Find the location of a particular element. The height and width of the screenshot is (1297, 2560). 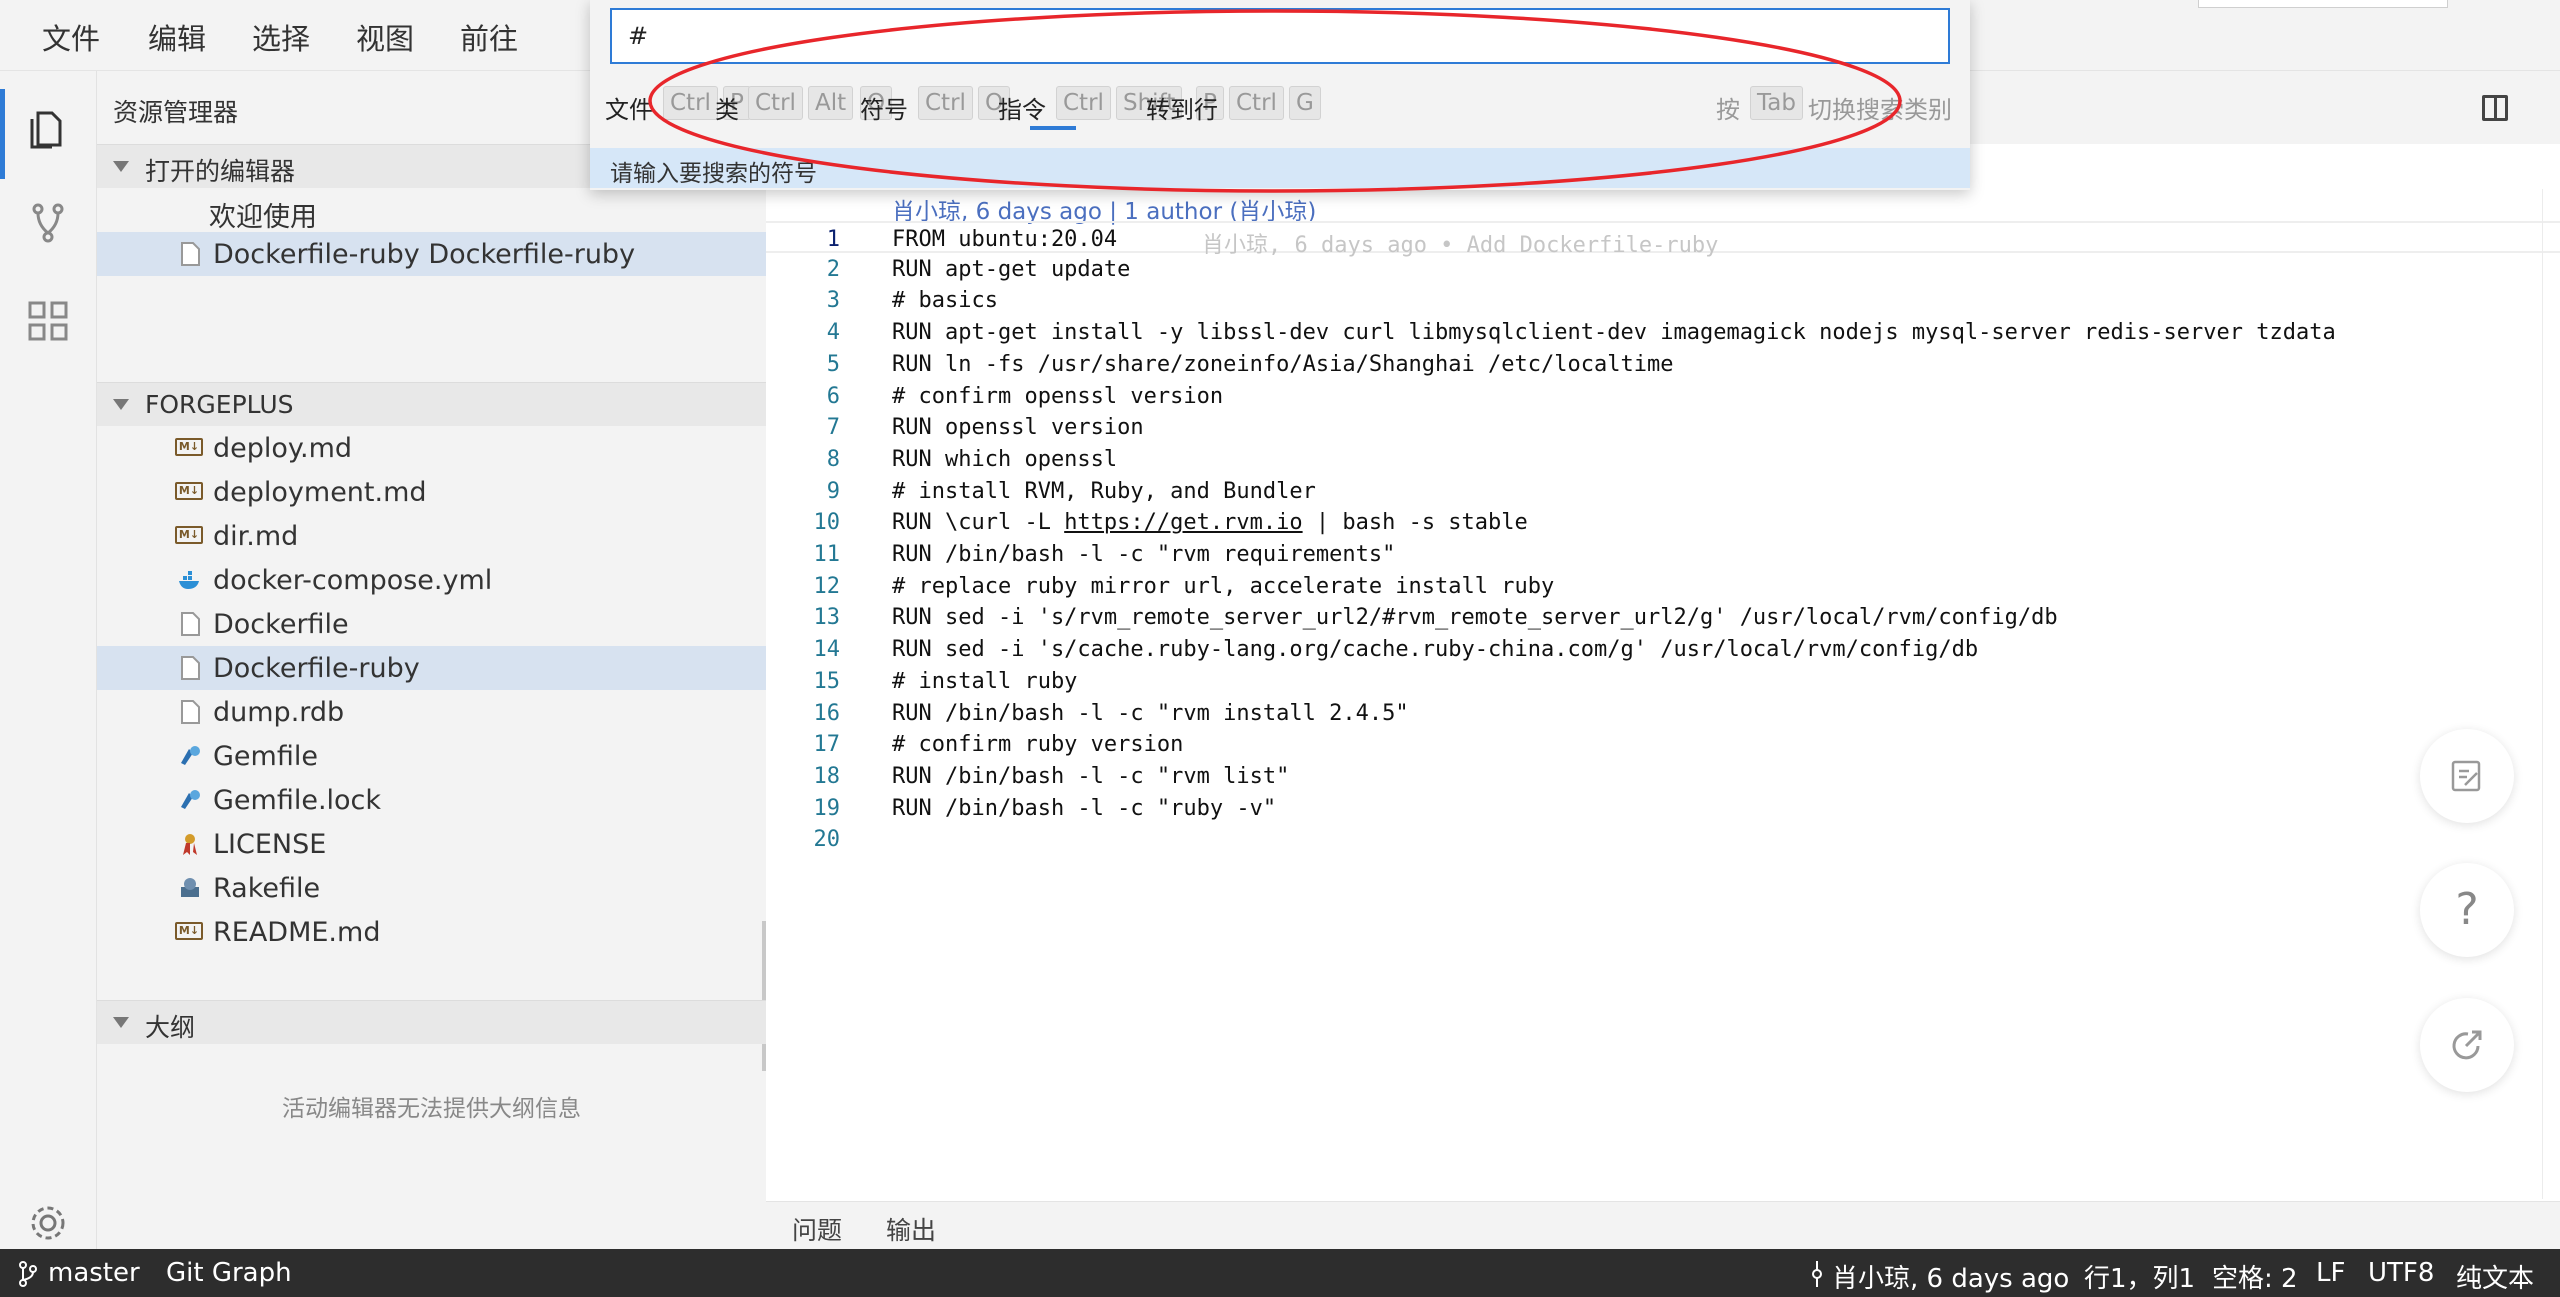

code-line: 6 # confirm openssl version is located at coordinates (1663, 396).